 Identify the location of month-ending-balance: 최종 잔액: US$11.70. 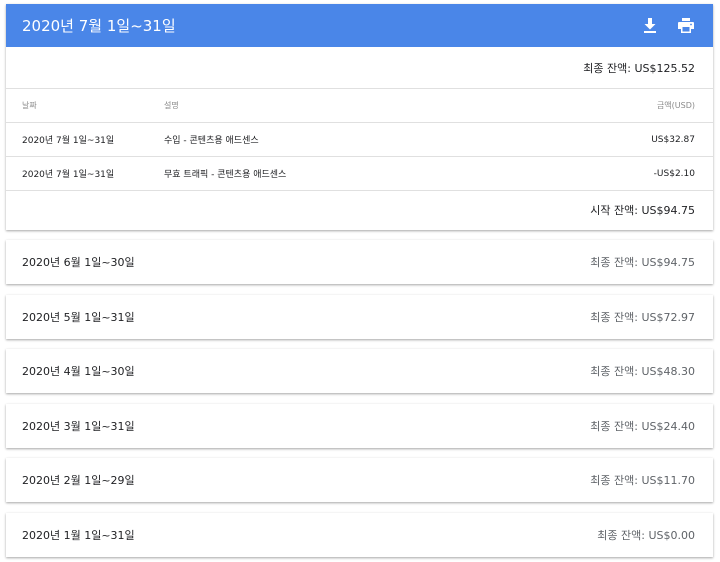
(642, 480).